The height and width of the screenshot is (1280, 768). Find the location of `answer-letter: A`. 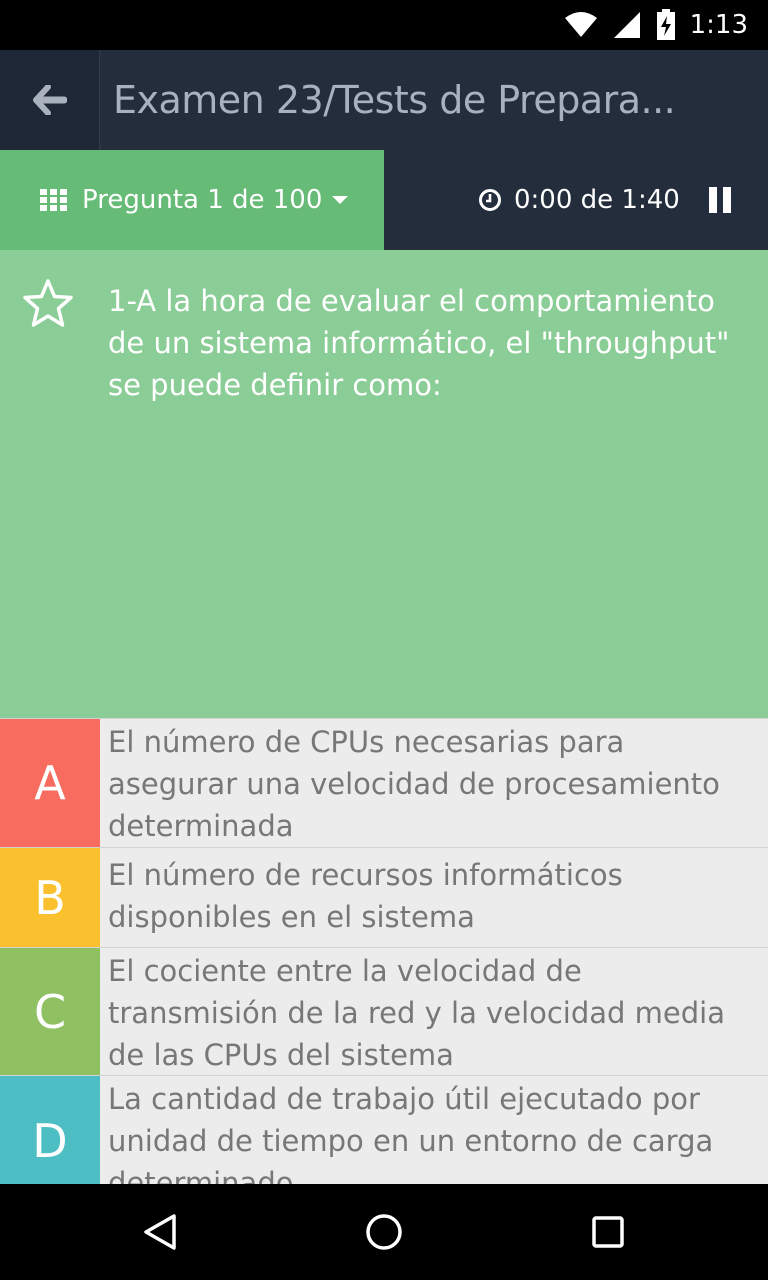

answer-letter: A is located at coordinates (50, 783).